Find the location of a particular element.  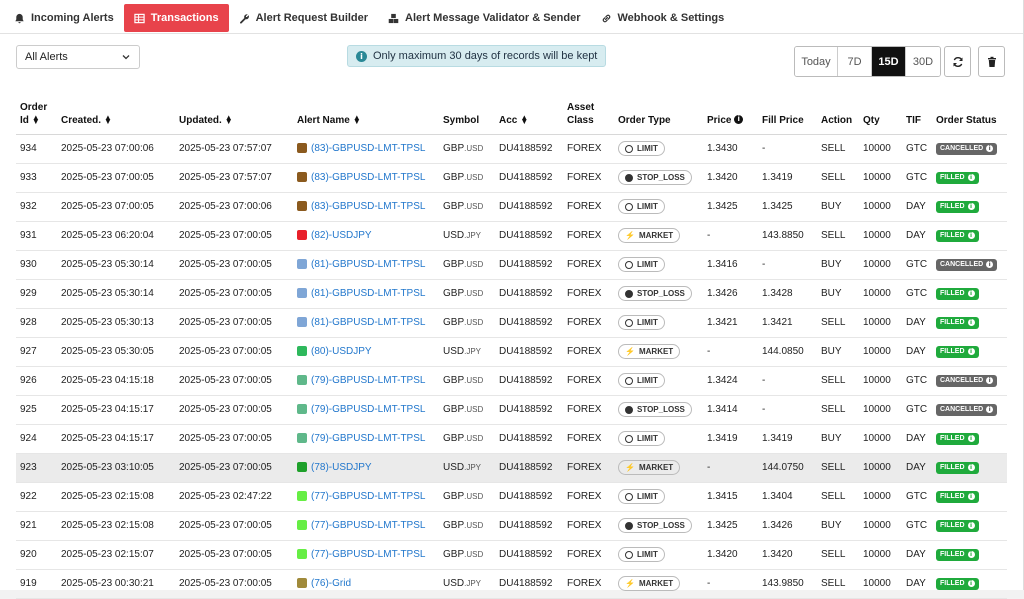

bolt-icon: ⚡ is located at coordinates (630, 467).